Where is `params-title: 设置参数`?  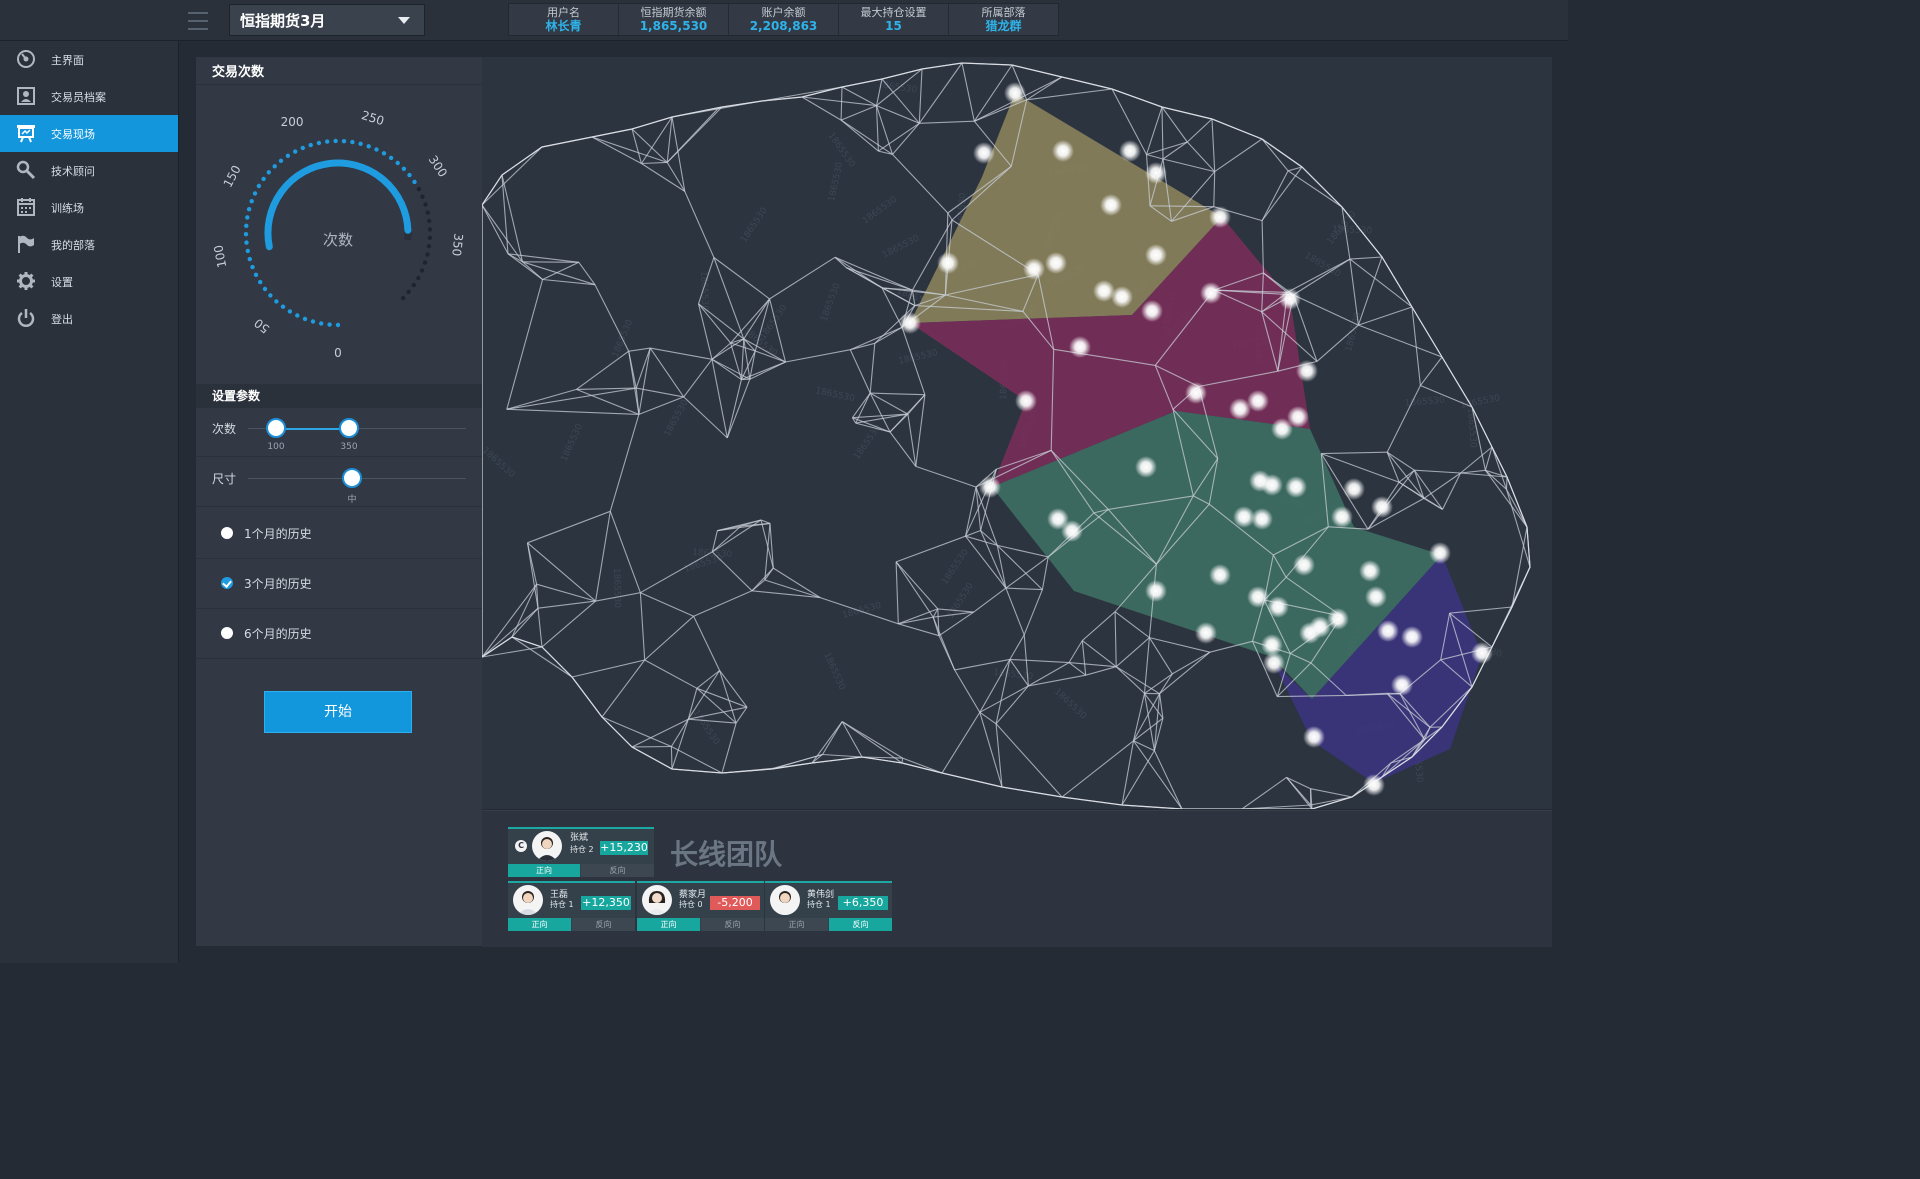 params-title: 设置参数 is located at coordinates (339, 396).